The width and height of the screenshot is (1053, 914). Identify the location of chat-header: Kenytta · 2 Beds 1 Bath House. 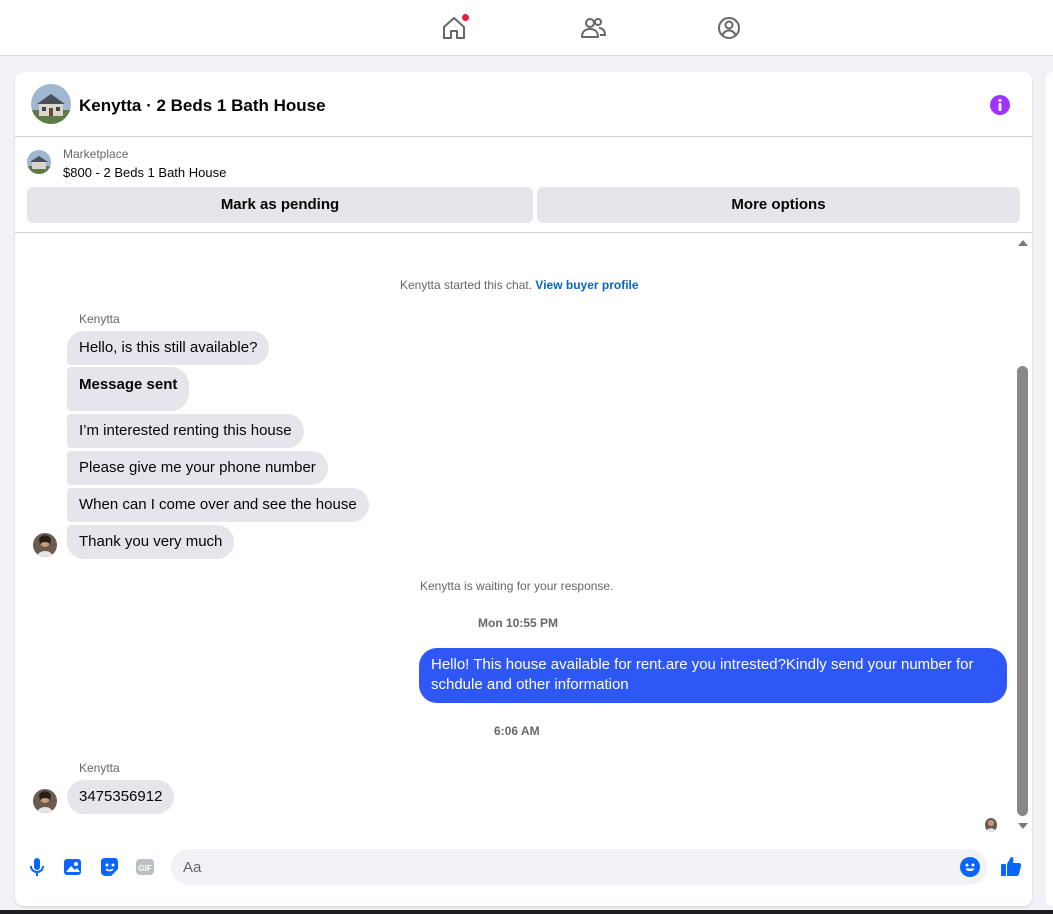
(523, 104).